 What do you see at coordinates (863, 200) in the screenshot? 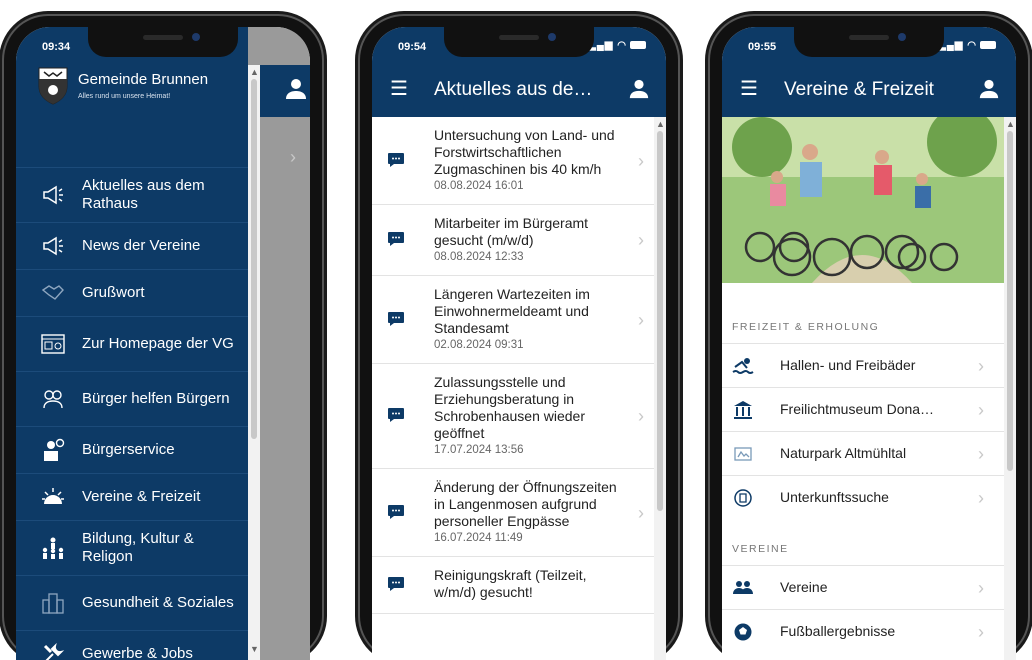
I see `family-cycling-image` at bounding box center [863, 200].